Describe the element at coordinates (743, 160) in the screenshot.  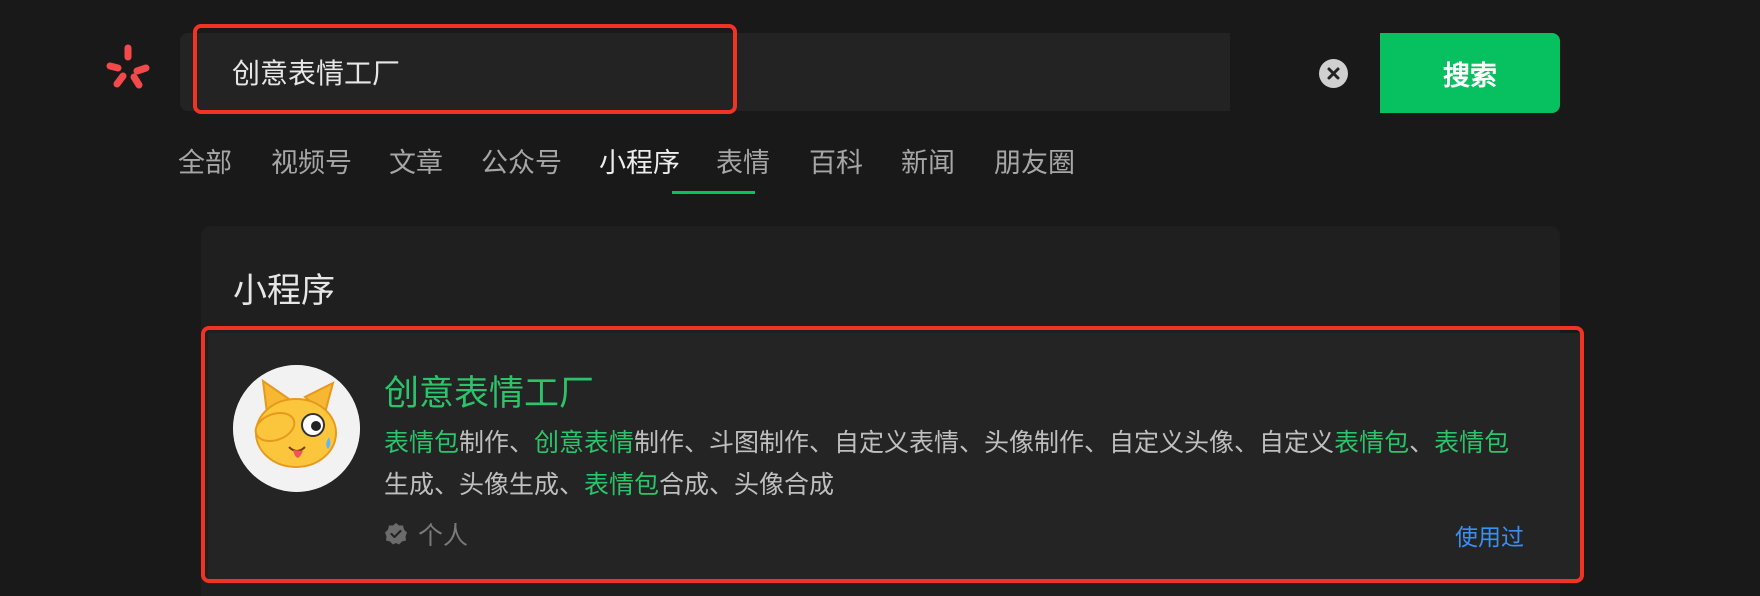
I see `tab-stickers: 表情` at that location.